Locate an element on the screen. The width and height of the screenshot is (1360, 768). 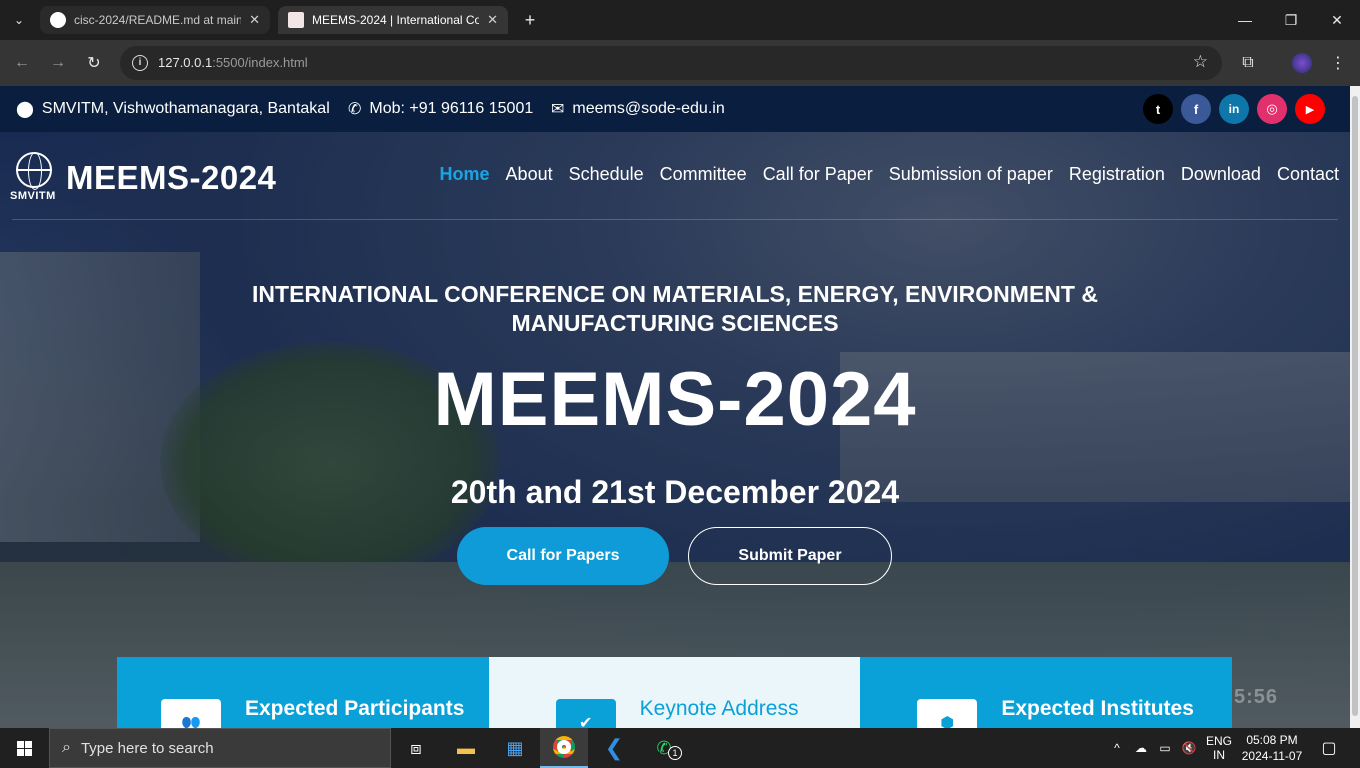
institute-icon: ⬢ is located at coordinates (947, 713).